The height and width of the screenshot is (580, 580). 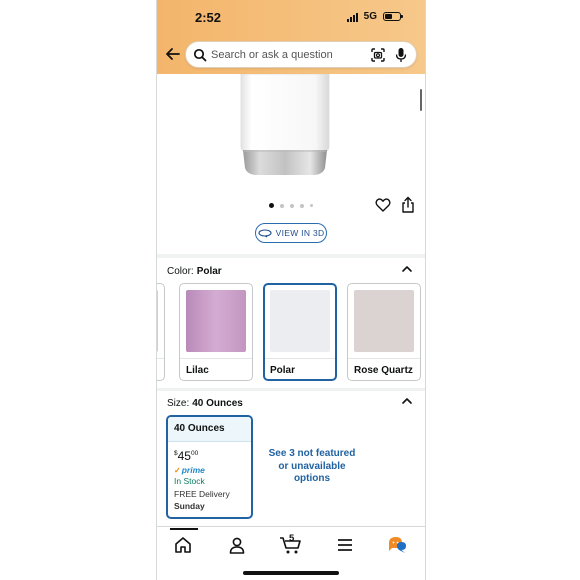 What do you see at coordinates (272, 55) in the screenshot?
I see `search-input: Search or ask a question` at bounding box center [272, 55].